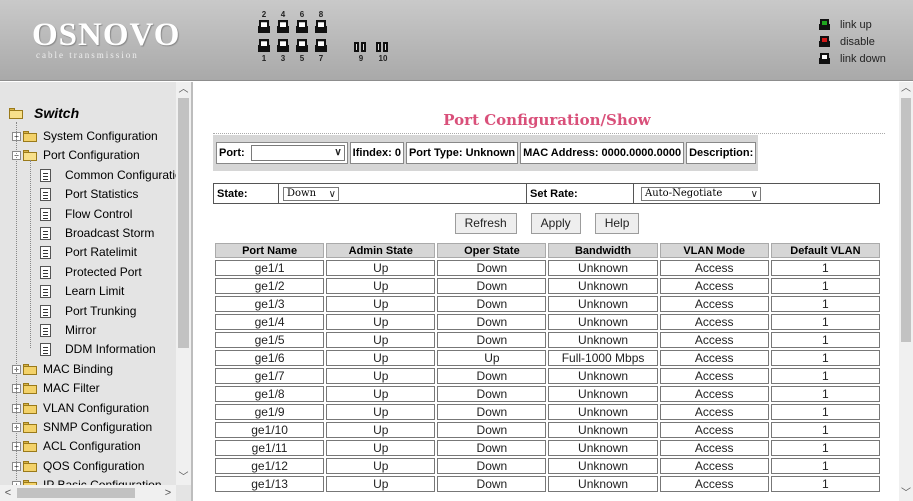 The image size is (913, 501). What do you see at coordinates (321, 14) in the screenshot?
I see `port-number: 8` at bounding box center [321, 14].